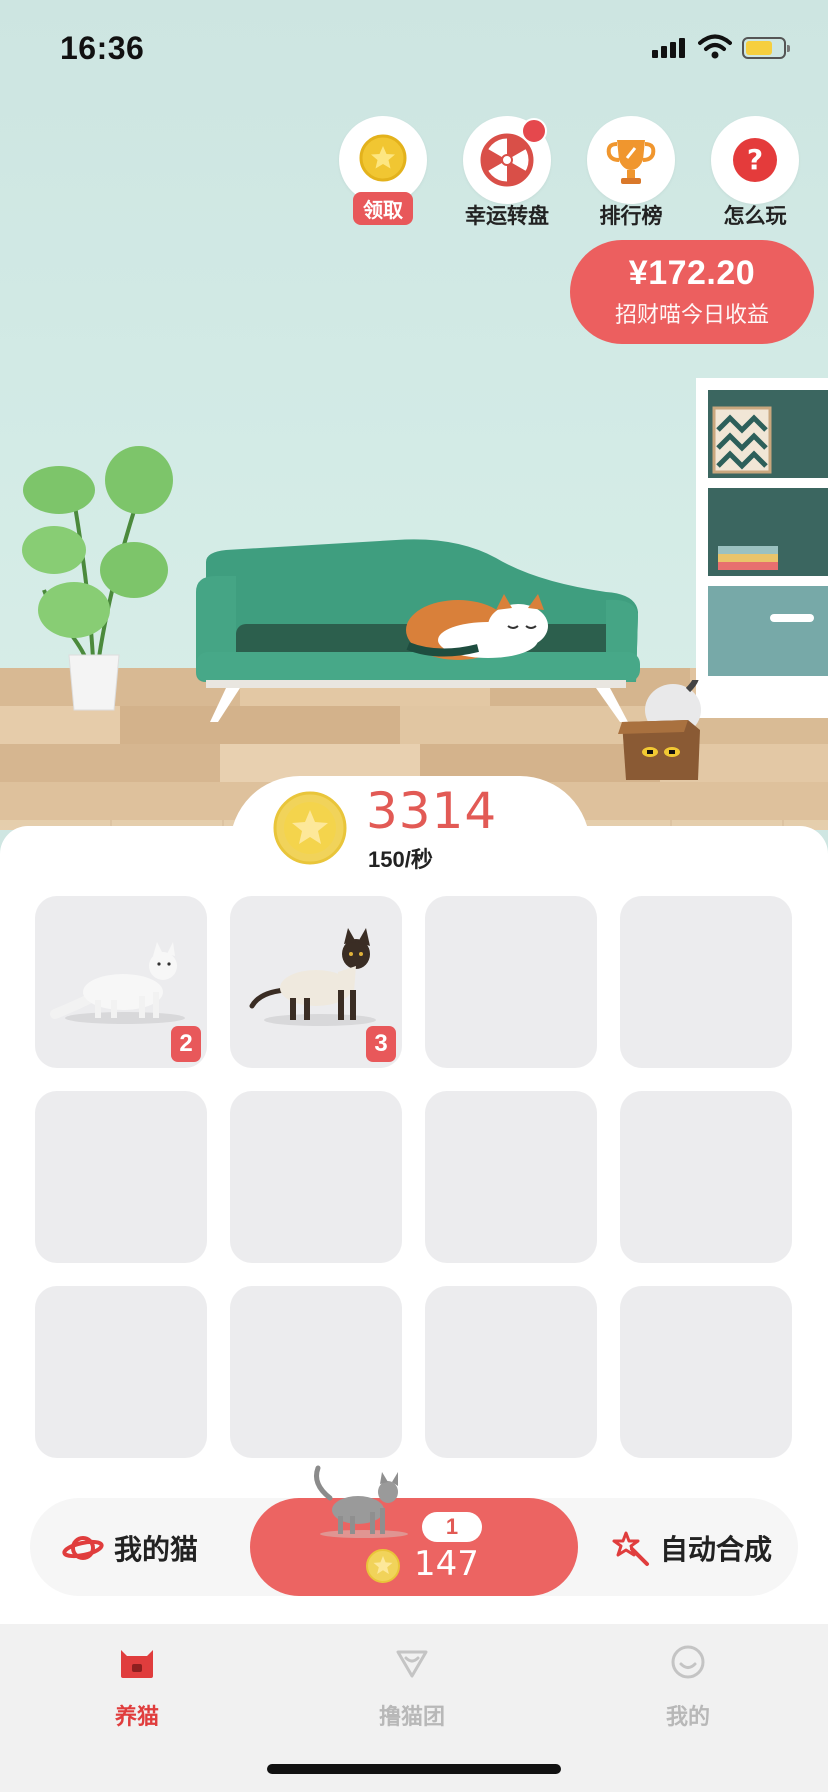  I want to click on tab-raise-cat: 养猫, so click(137, 1686).